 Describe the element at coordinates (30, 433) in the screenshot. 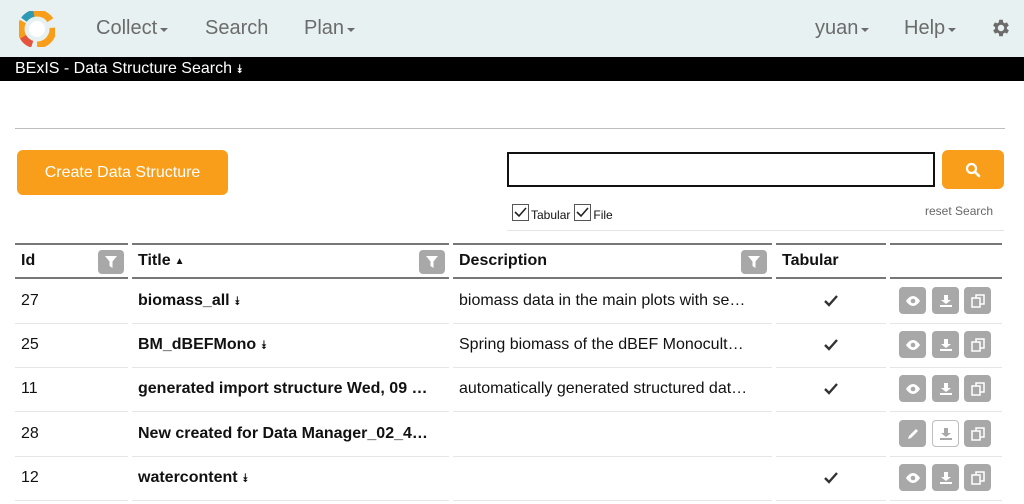

I see `row-id: 28` at that location.